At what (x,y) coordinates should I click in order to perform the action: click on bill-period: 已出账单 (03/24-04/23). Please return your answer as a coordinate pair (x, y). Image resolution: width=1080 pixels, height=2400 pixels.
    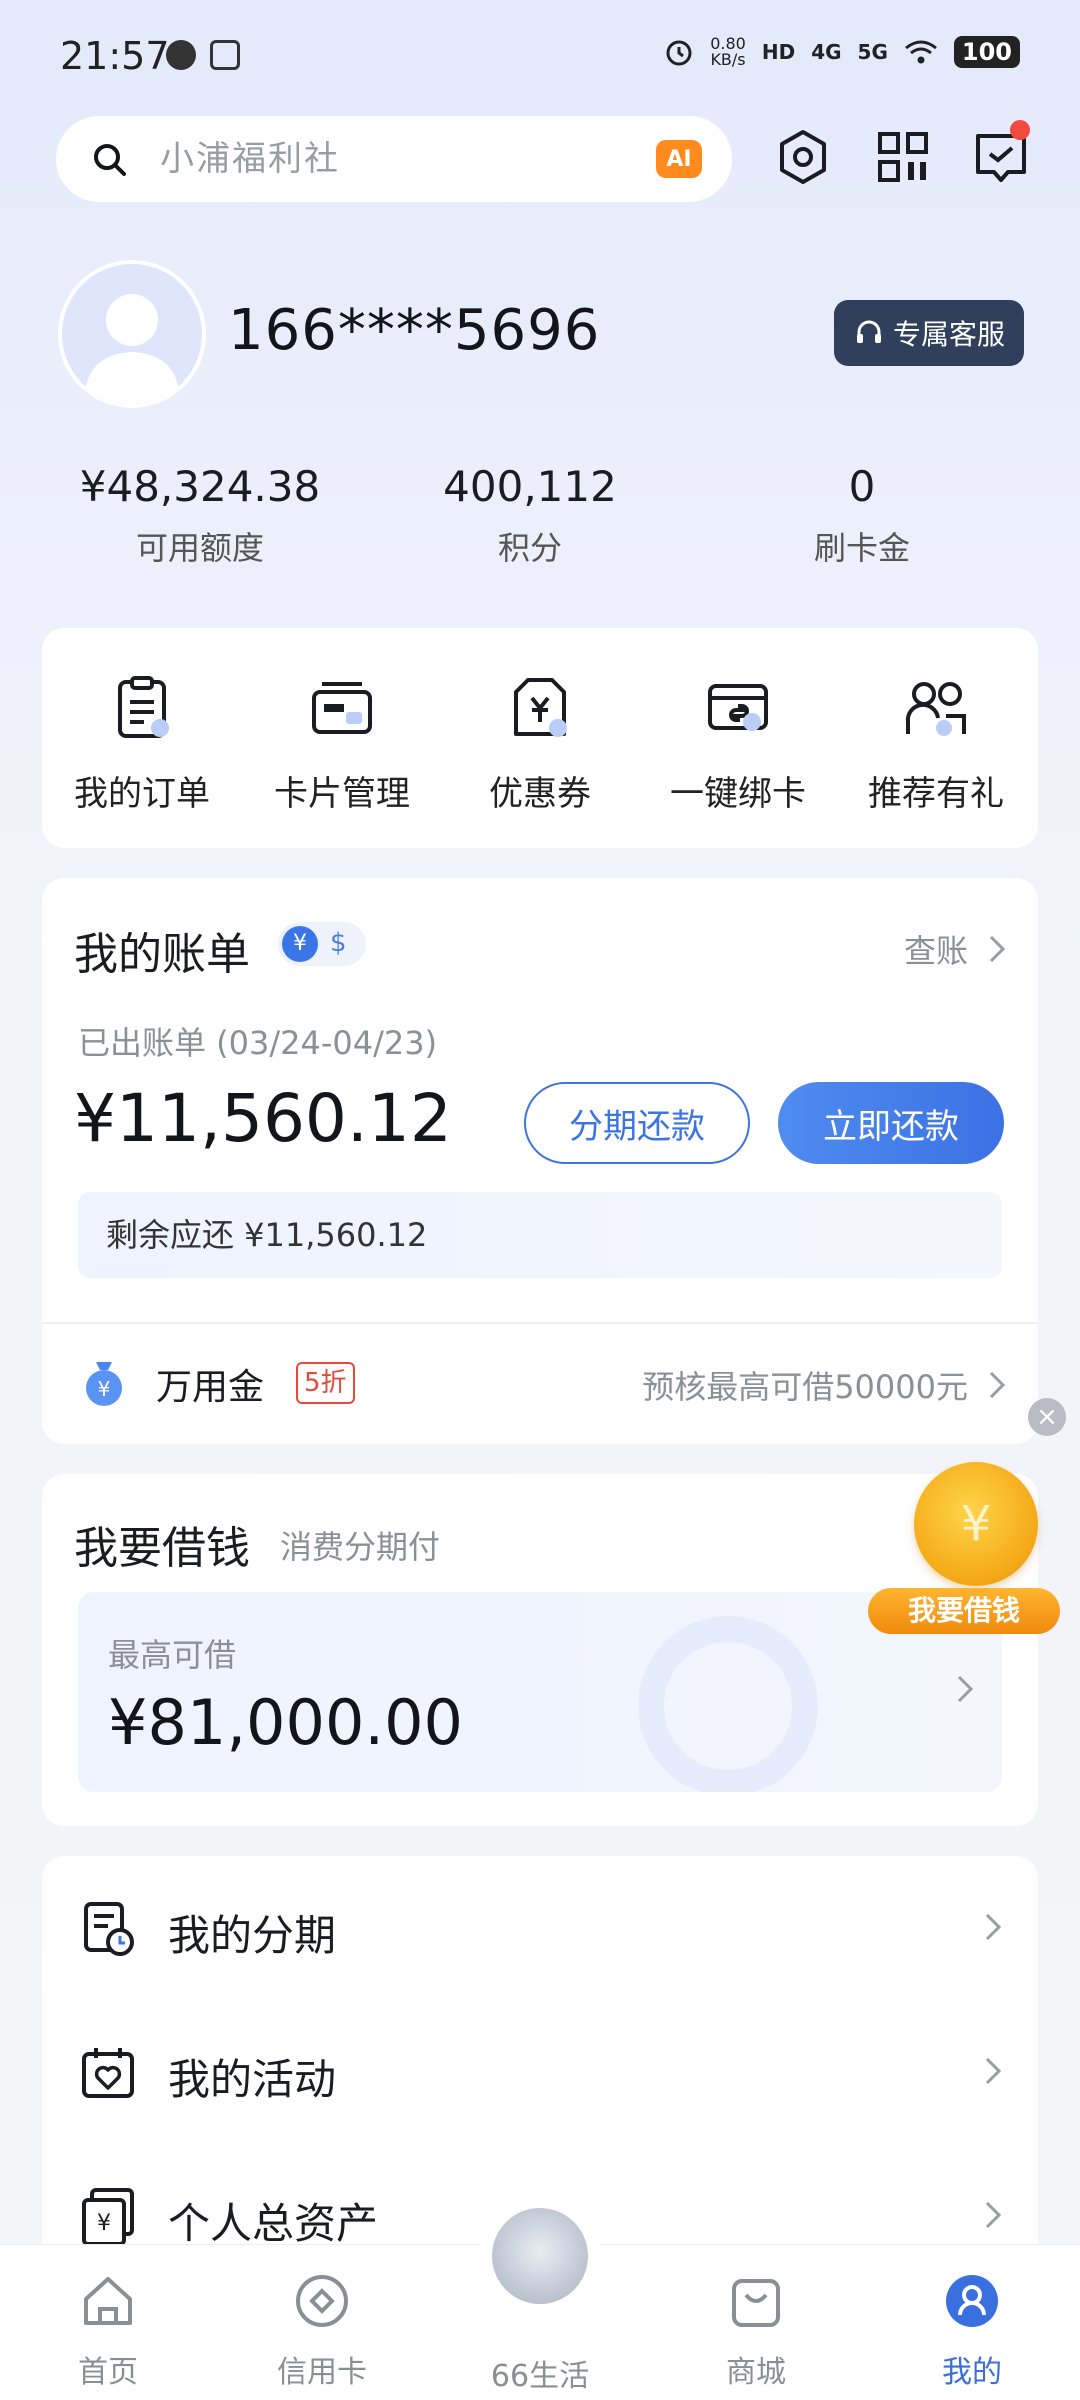
    Looking at the image, I should click on (258, 1043).